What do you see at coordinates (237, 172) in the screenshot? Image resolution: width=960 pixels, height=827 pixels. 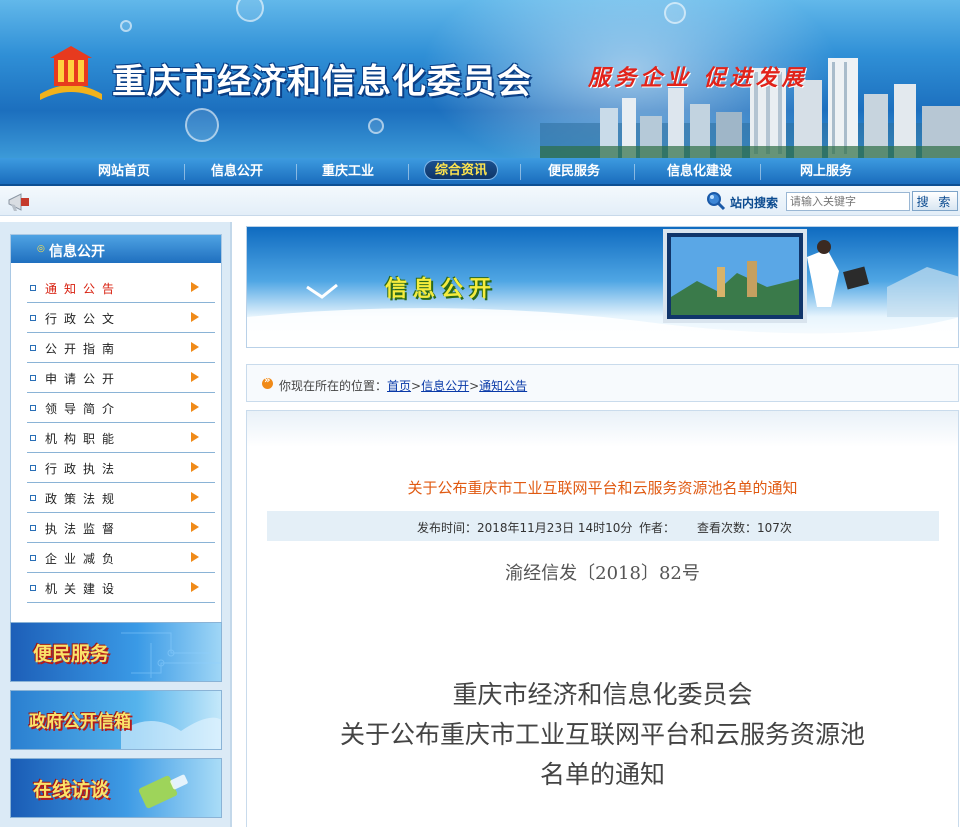 I see `nav-item-info-disclosure: 信息公开` at bounding box center [237, 172].